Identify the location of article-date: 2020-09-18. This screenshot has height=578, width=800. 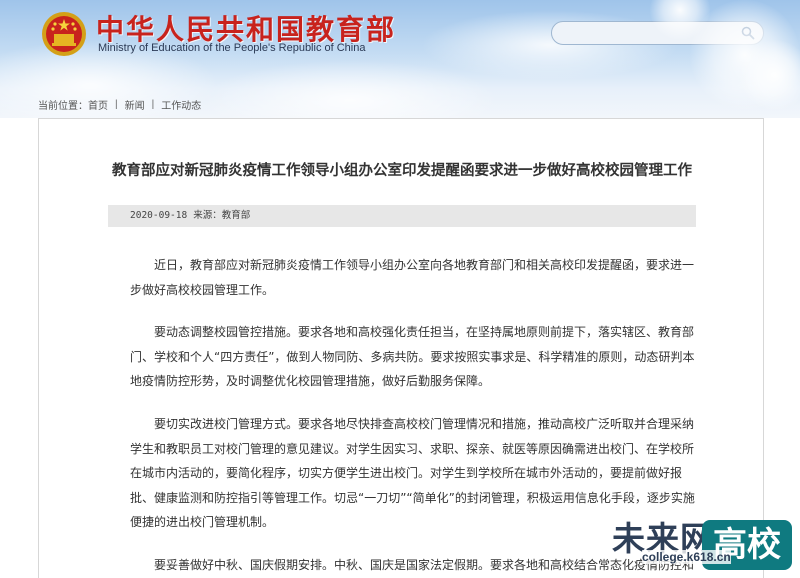
(159, 215).